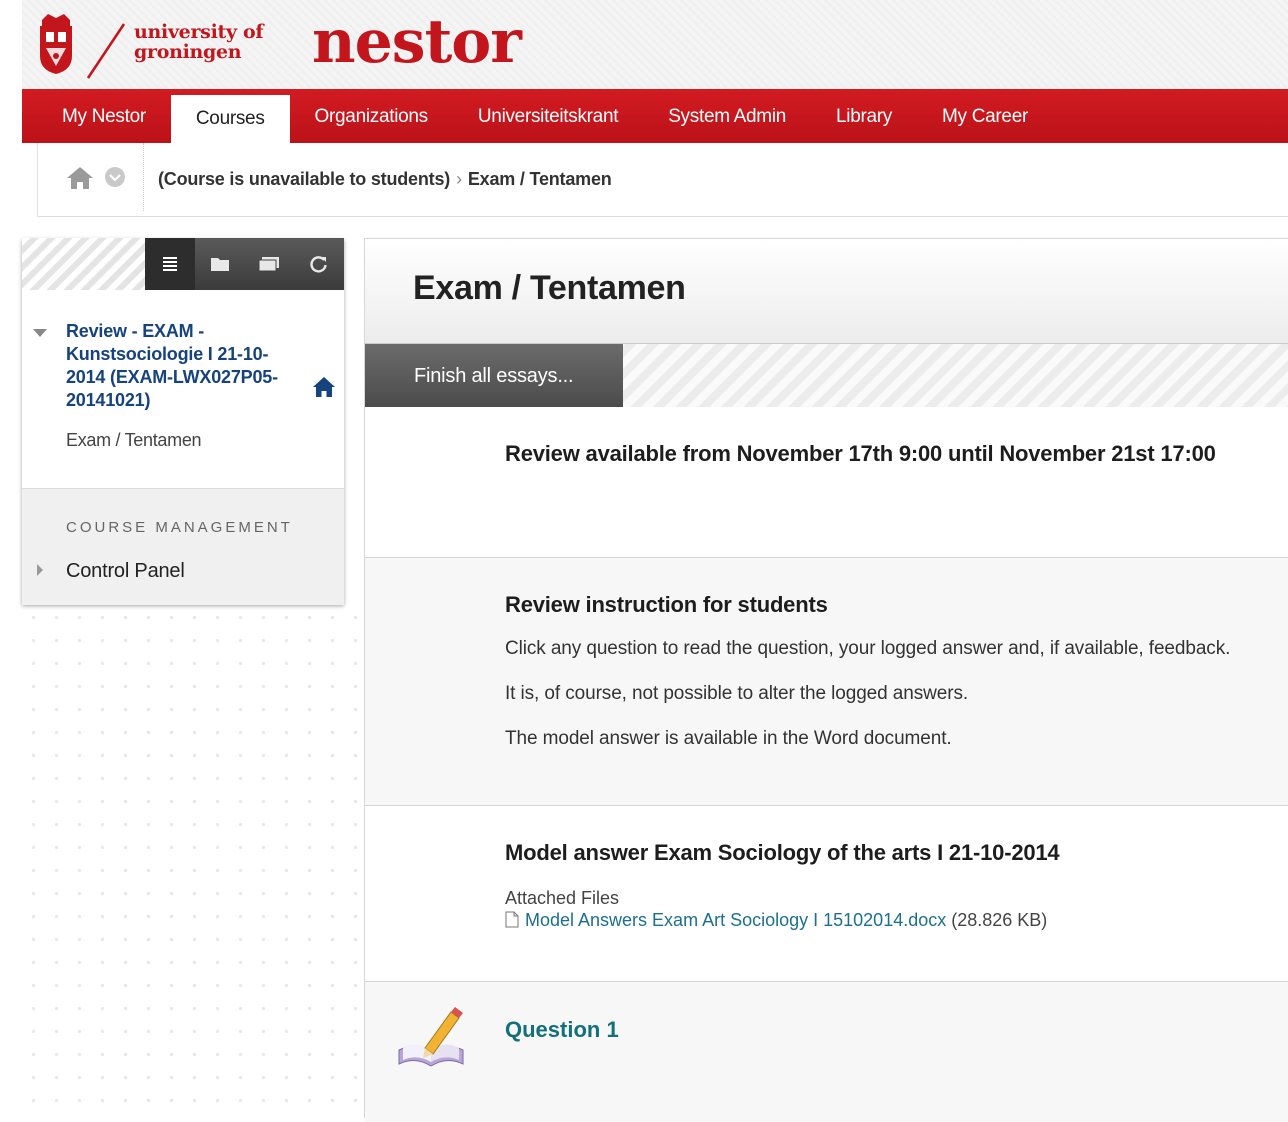  What do you see at coordinates (985, 116) in the screenshot?
I see `tab-my-career: My Career` at bounding box center [985, 116].